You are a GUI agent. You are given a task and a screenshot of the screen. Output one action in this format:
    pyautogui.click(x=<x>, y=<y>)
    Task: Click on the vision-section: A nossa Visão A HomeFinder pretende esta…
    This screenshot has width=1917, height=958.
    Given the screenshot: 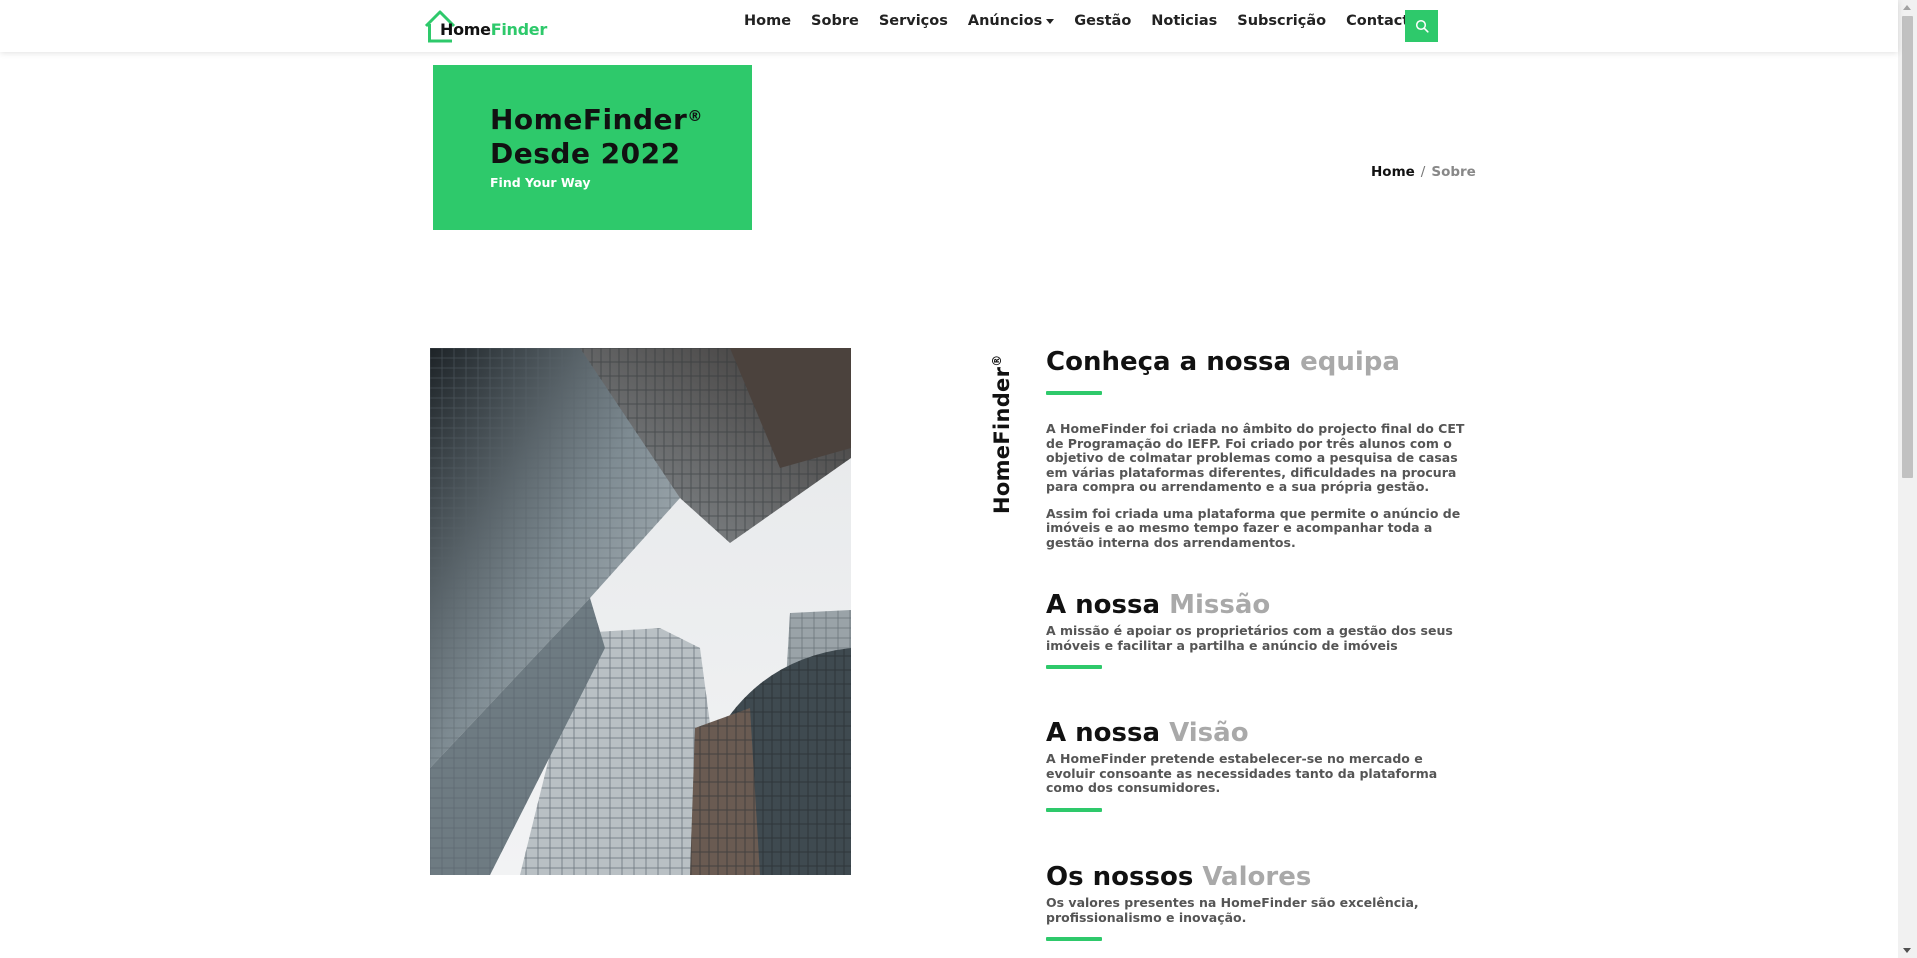 What is the action you would take?
    pyautogui.click(x=1256, y=765)
    